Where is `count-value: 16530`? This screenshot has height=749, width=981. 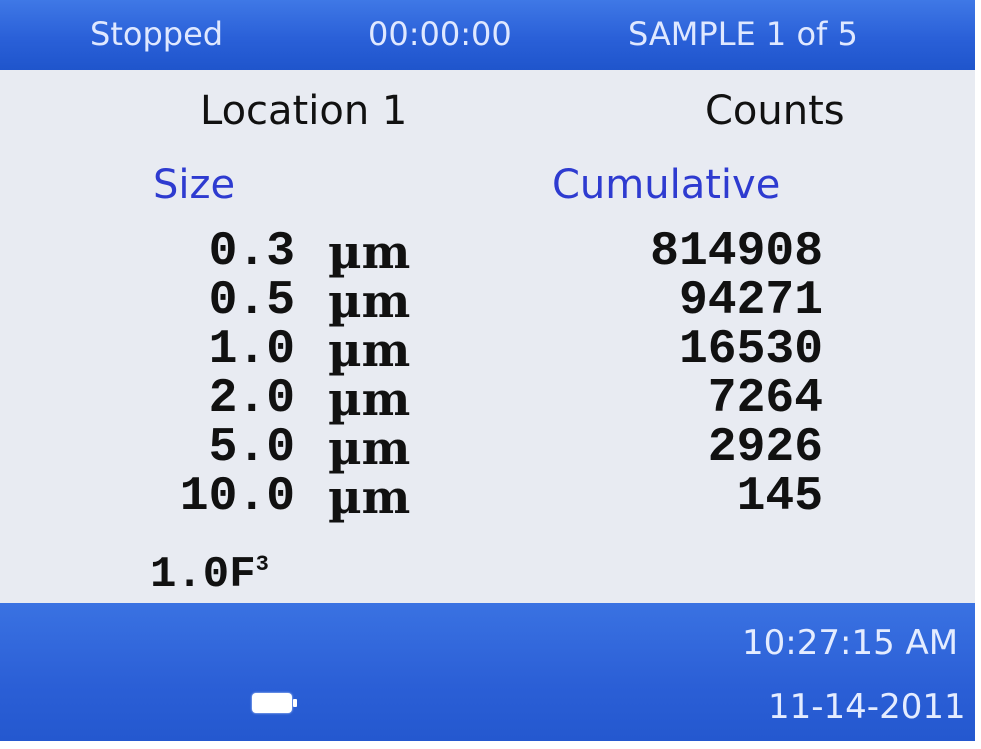
count-value: 16530 is located at coordinates (750, 350).